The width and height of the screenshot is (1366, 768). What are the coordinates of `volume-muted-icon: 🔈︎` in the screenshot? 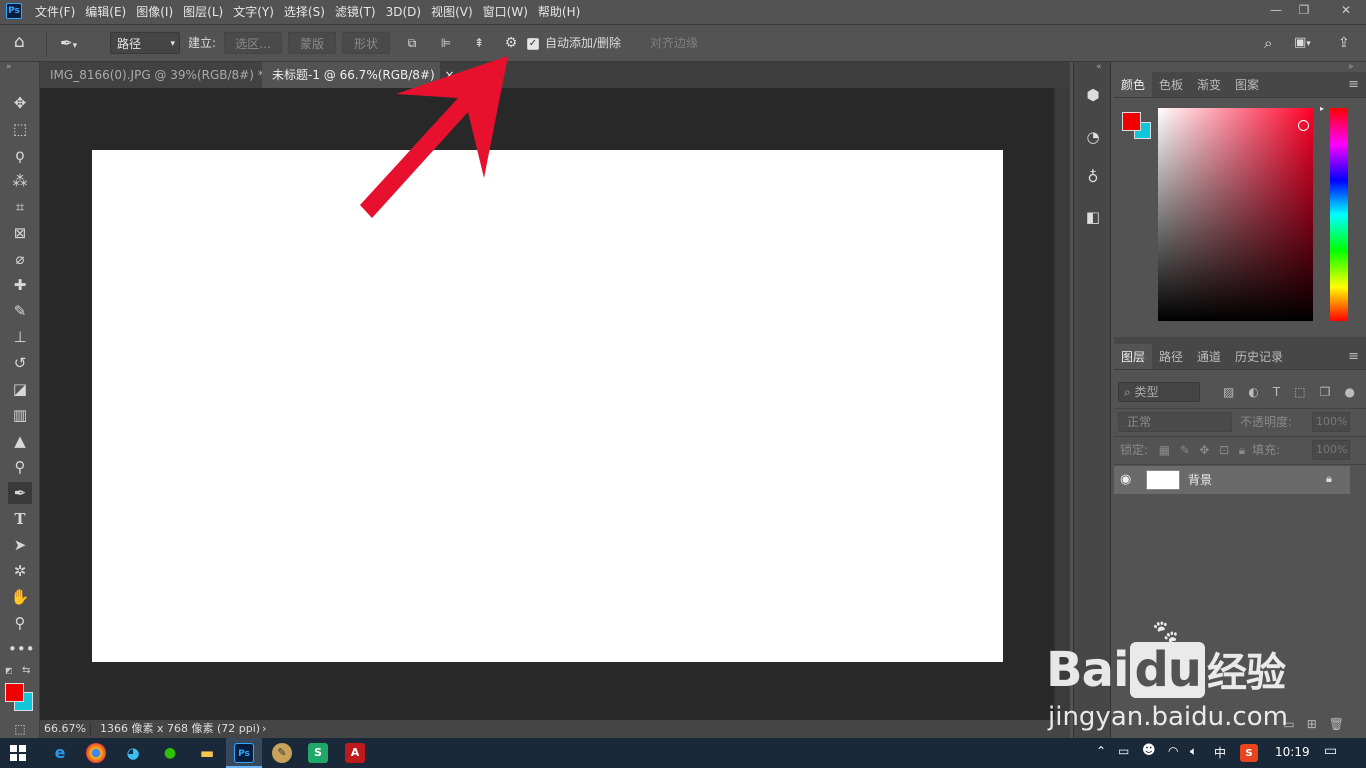 It's located at (1193, 751).